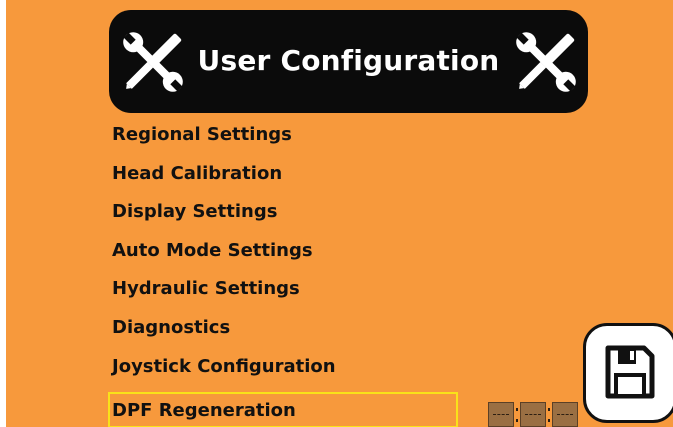  I want to click on menu-item-regional-settings: Regional Settings, so click(288, 141).